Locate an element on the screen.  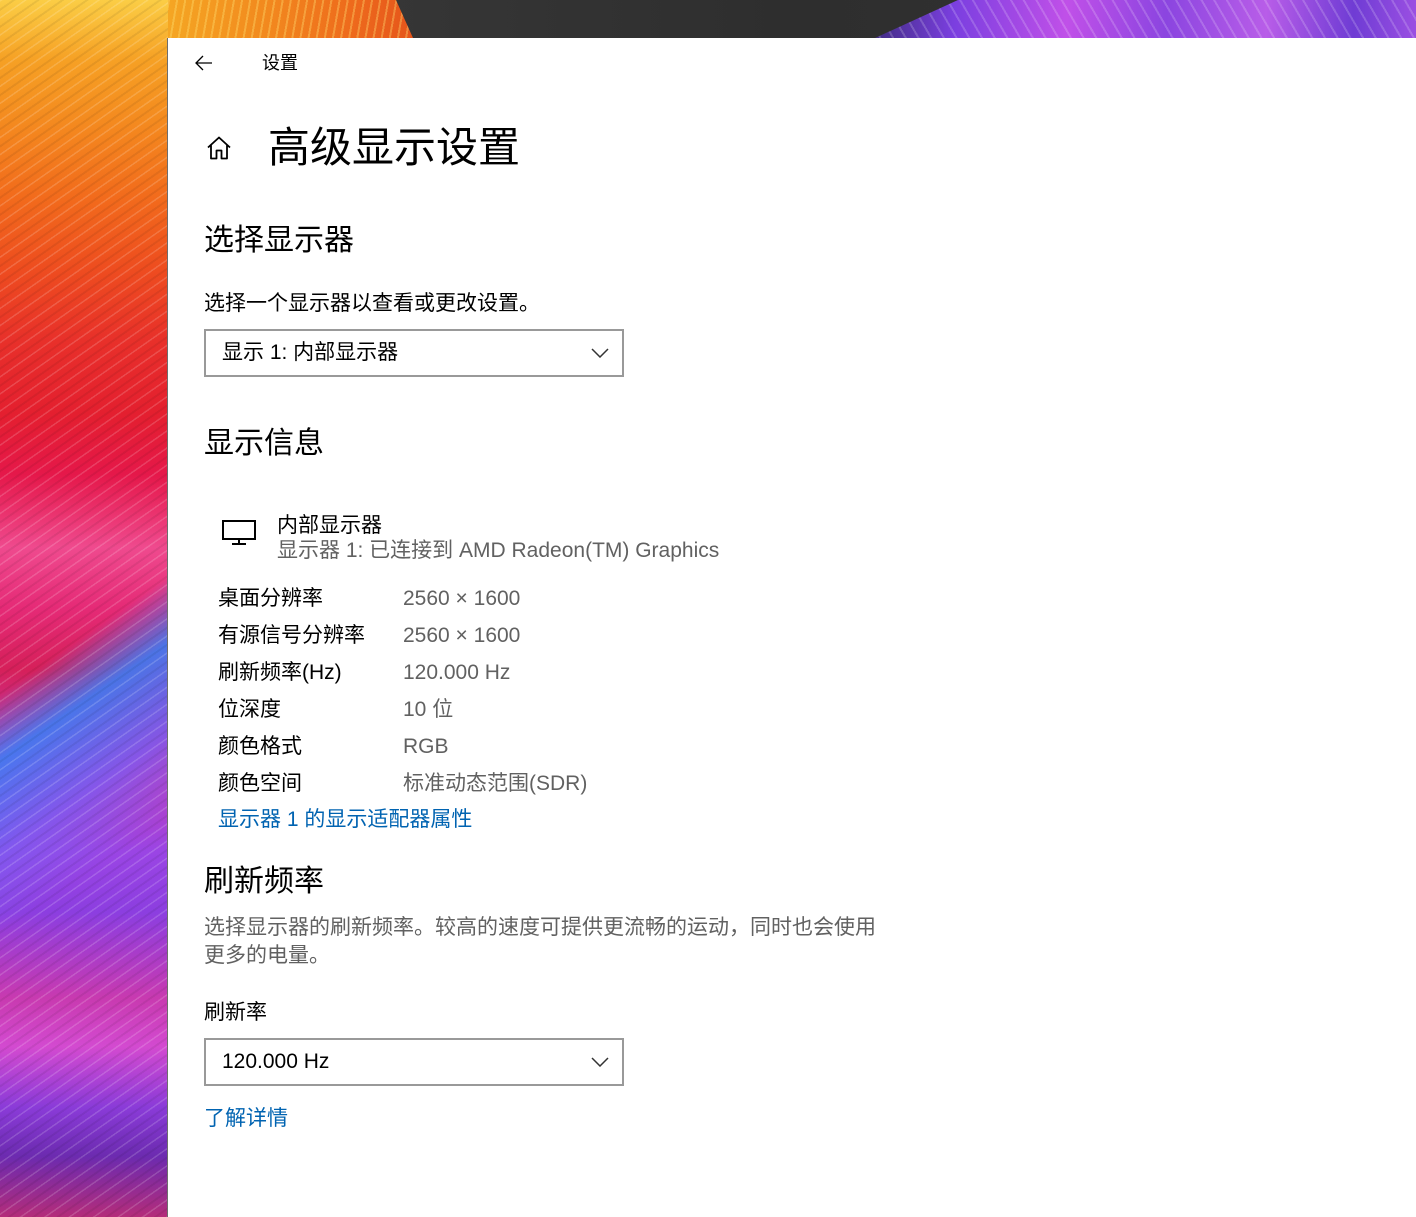
info-label: 位深度 is located at coordinates (249, 709).